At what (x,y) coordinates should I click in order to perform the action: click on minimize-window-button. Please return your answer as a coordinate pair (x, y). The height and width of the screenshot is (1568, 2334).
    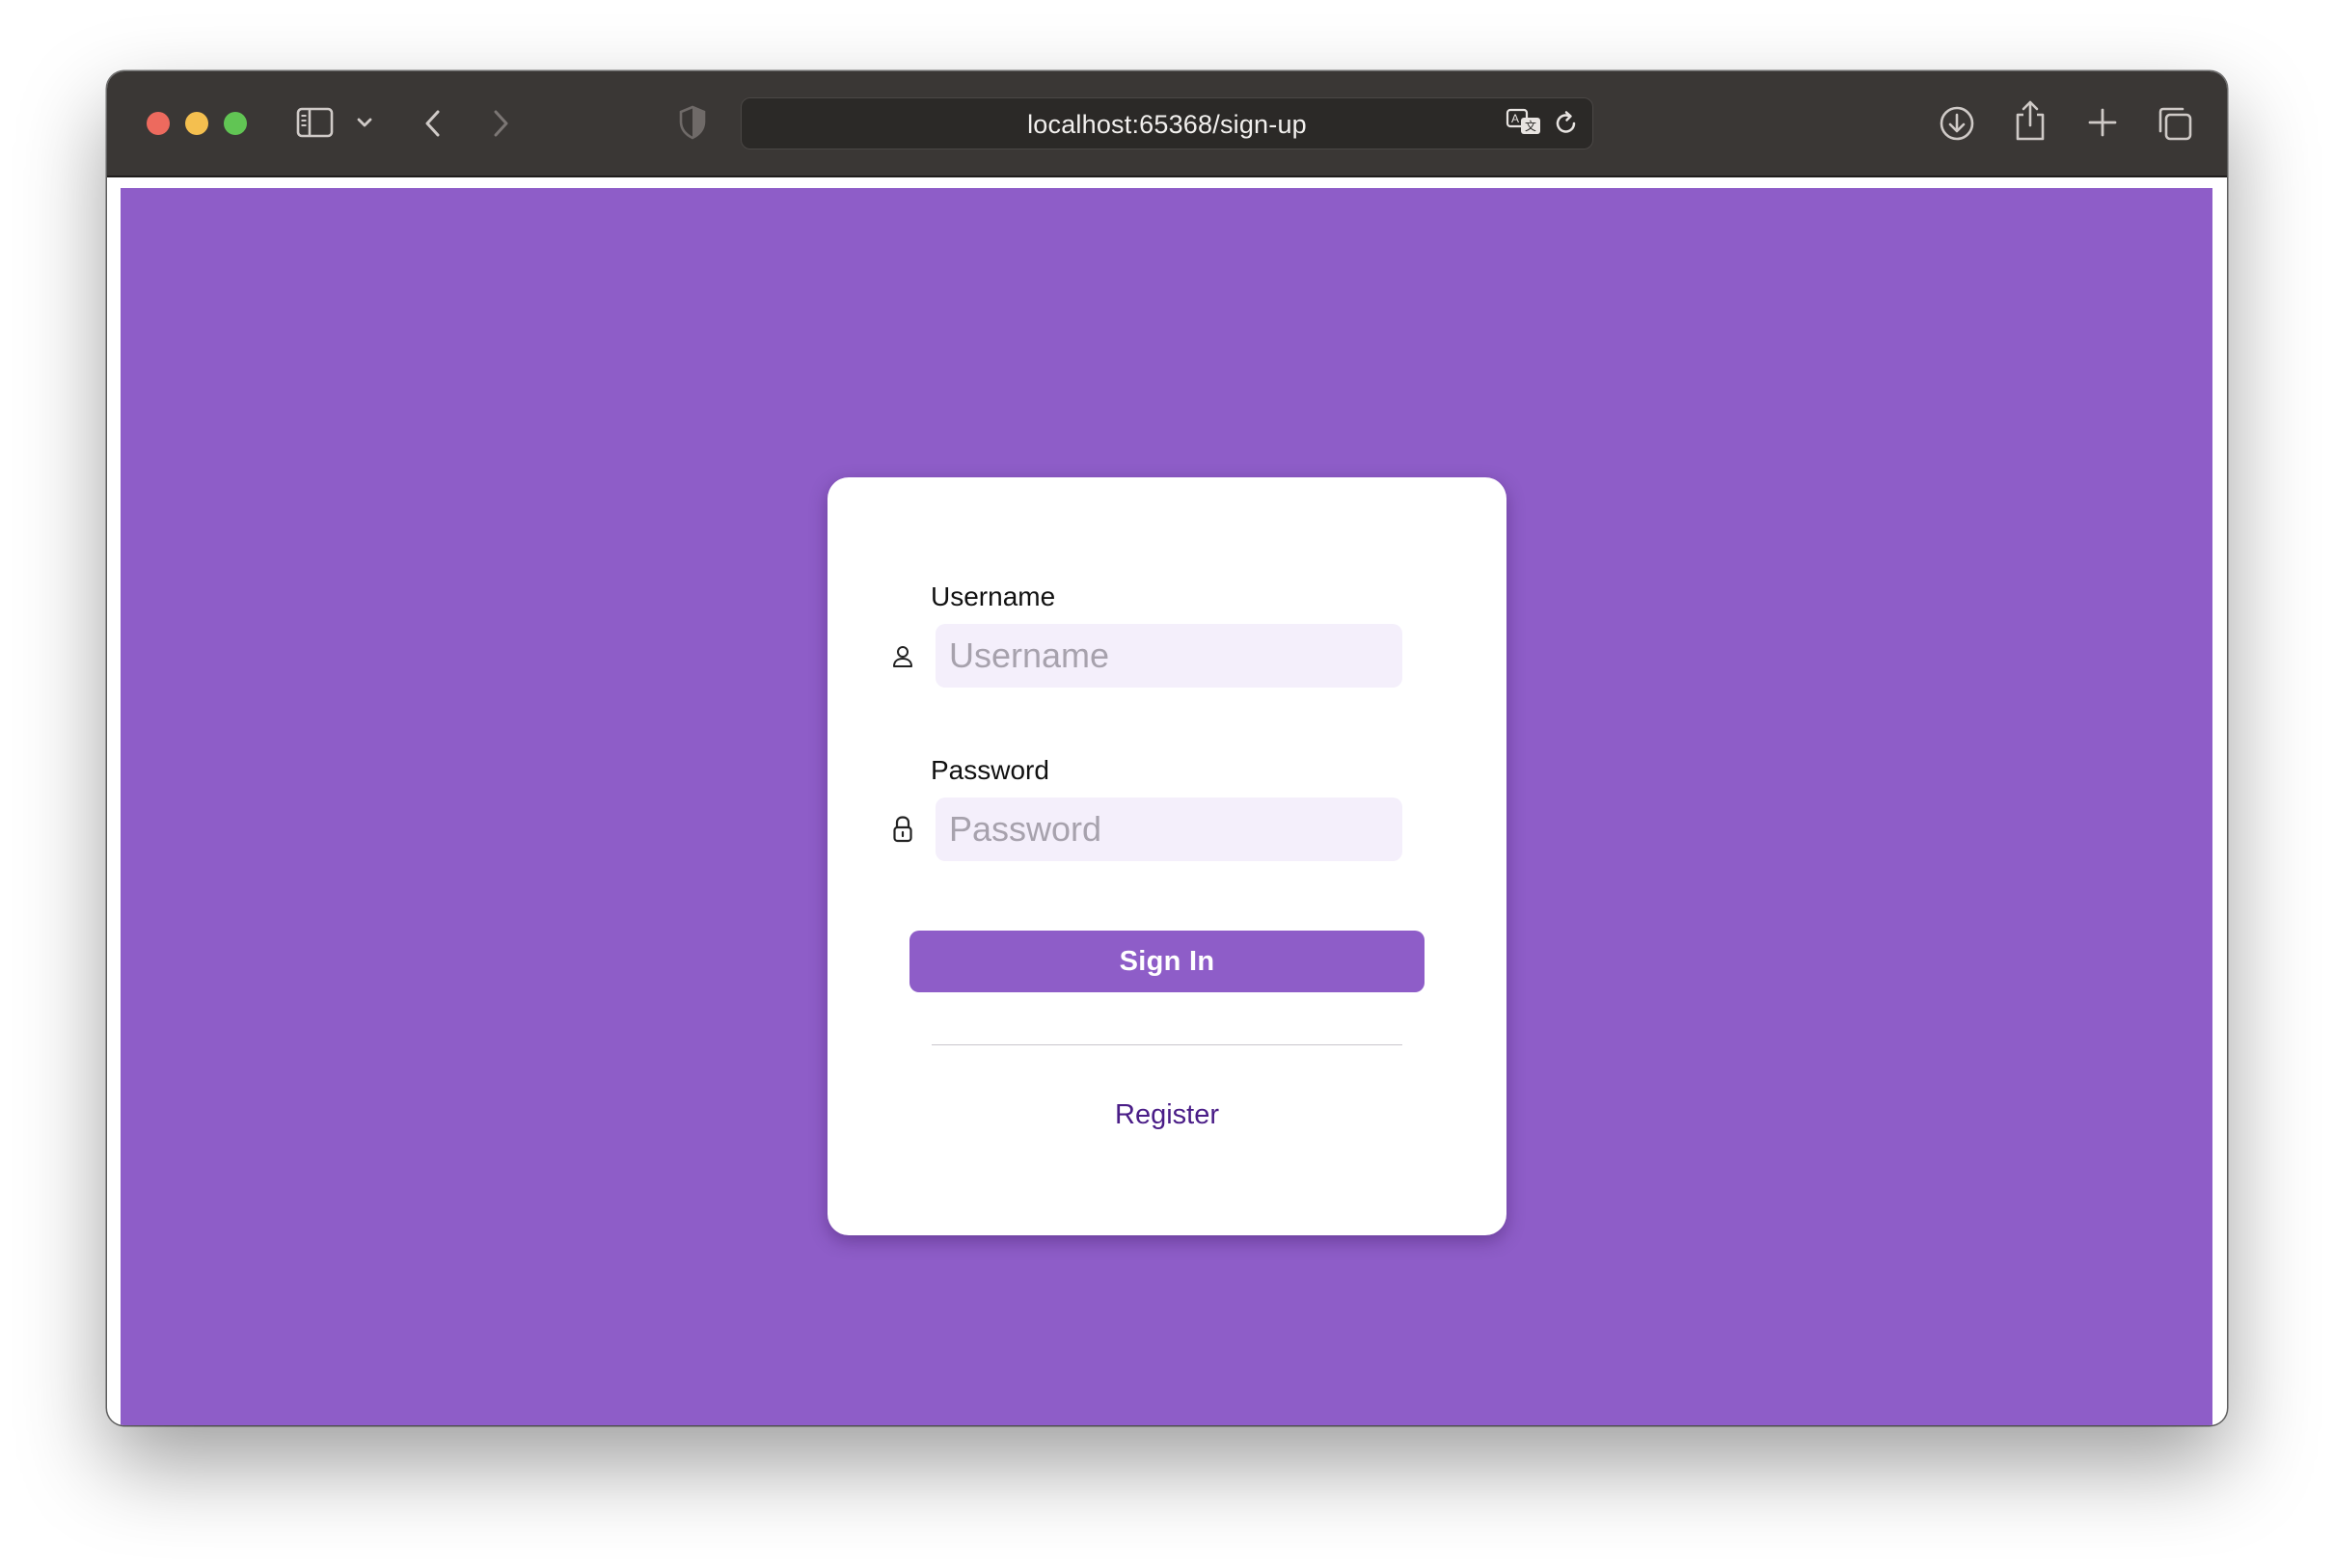
    Looking at the image, I should click on (196, 124).